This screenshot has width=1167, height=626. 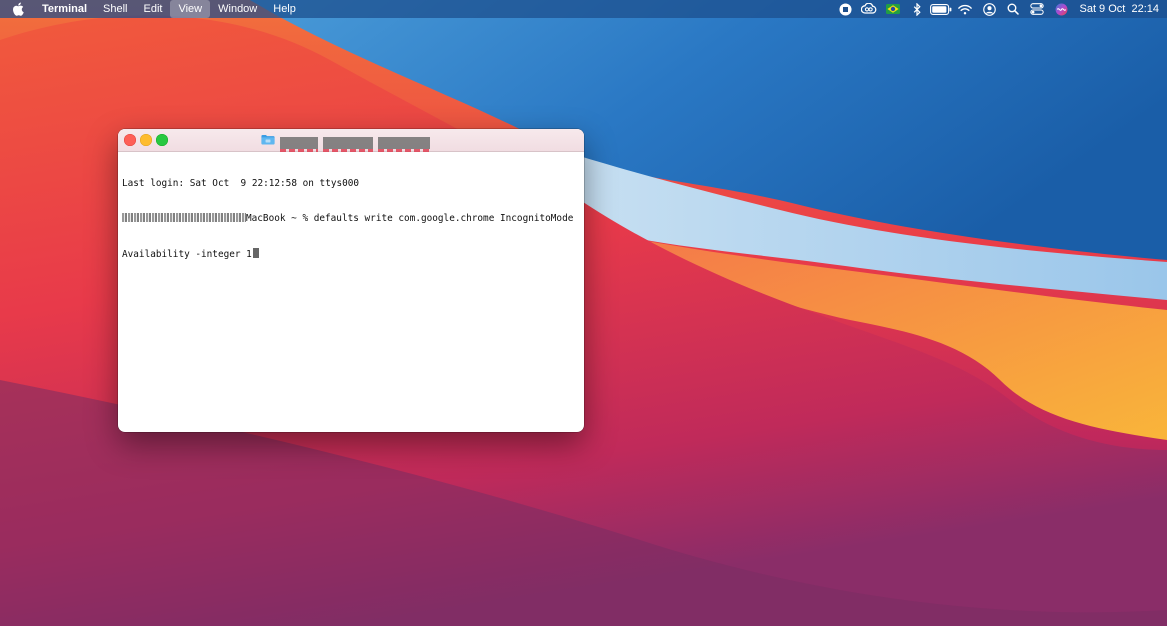 I want to click on clock-date: Sat 9 Oct, so click(x=1102, y=9).